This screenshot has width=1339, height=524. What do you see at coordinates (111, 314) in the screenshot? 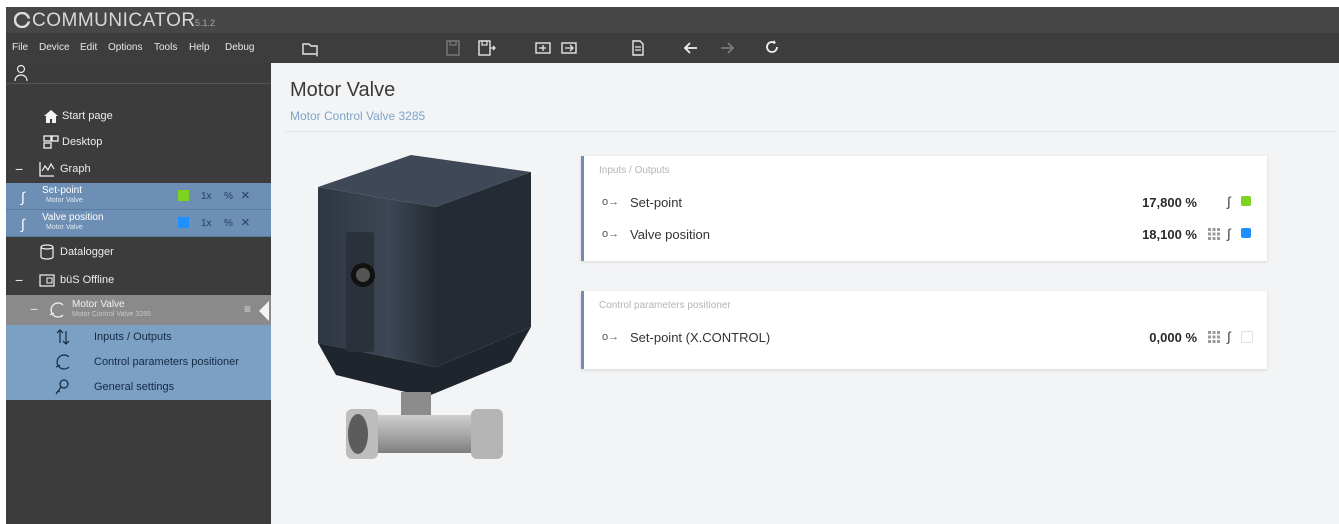
I see `device-sublabel: Motor Control Valve 3285` at bounding box center [111, 314].